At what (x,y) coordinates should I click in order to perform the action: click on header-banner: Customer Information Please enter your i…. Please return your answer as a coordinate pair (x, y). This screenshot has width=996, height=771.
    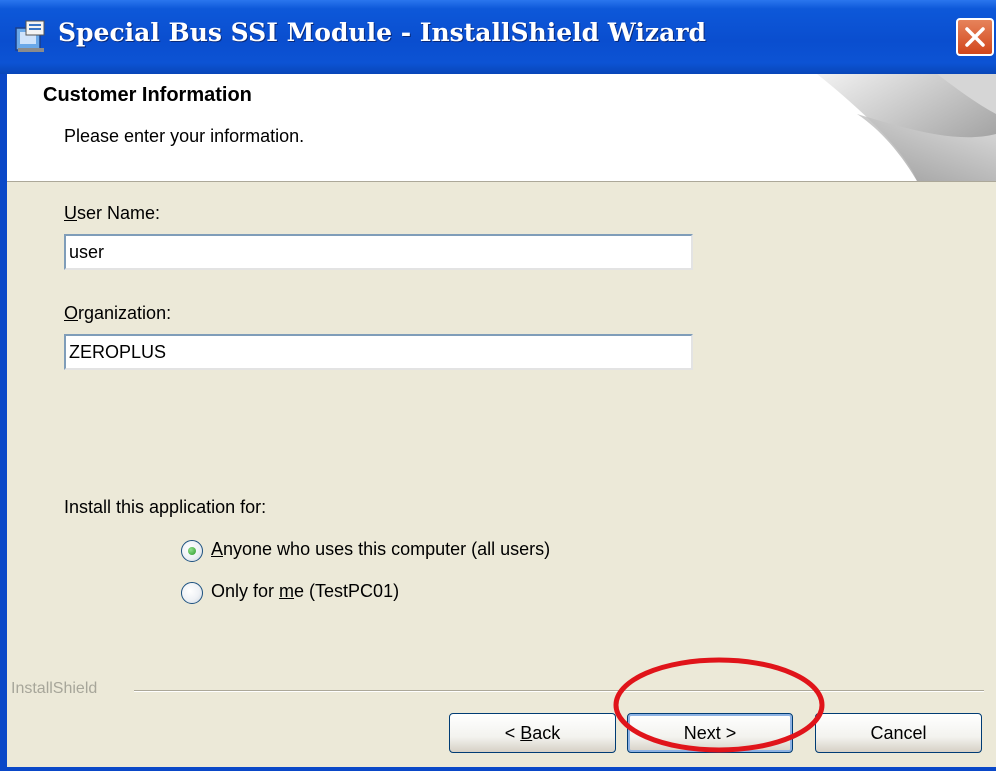
    Looking at the image, I should click on (501, 128).